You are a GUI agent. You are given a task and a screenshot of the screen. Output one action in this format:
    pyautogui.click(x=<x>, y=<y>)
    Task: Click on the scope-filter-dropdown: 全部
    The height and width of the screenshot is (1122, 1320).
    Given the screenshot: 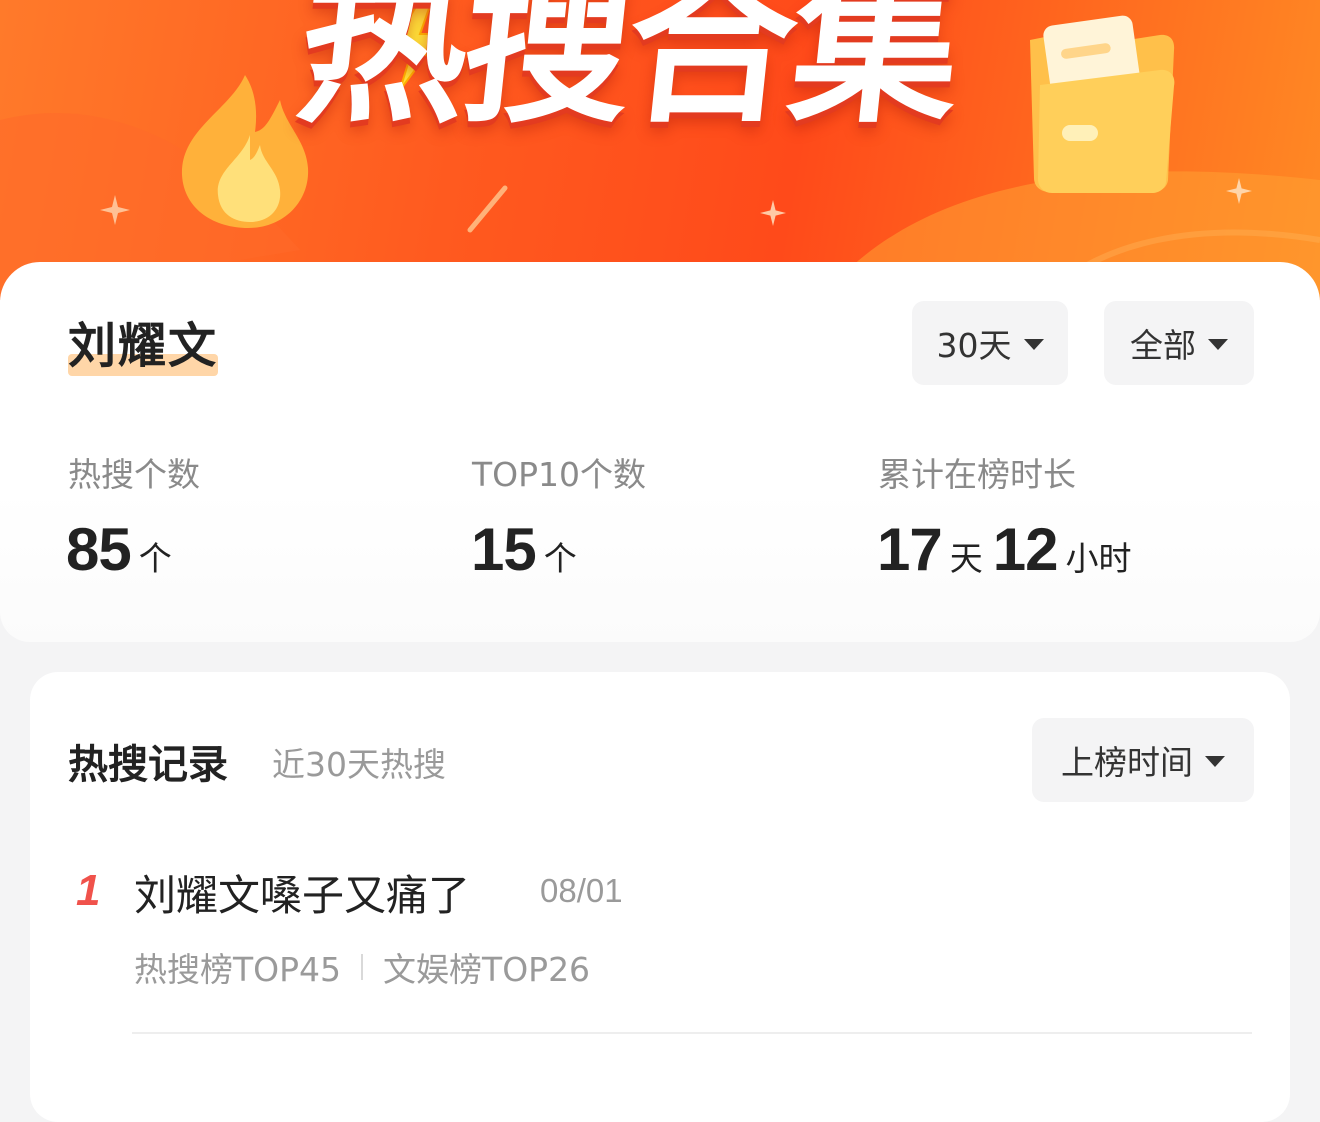 What is the action you would take?
    pyautogui.click(x=1179, y=343)
    